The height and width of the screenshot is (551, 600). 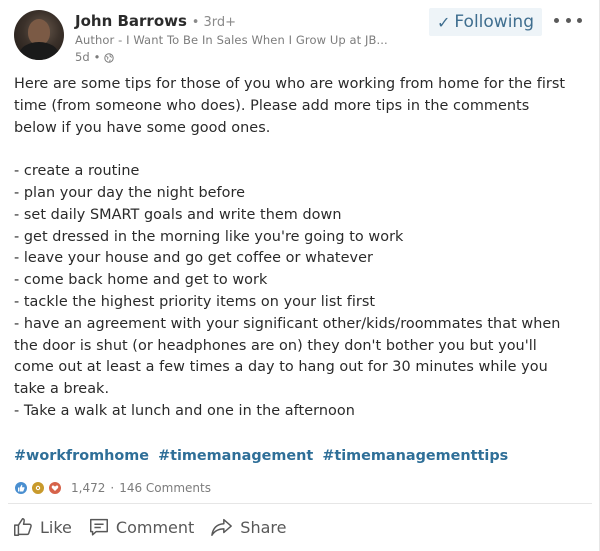 What do you see at coordinates (222, 527) in the screenshot?
I see `share-arrow-icon` at bounding box center [222, 527].